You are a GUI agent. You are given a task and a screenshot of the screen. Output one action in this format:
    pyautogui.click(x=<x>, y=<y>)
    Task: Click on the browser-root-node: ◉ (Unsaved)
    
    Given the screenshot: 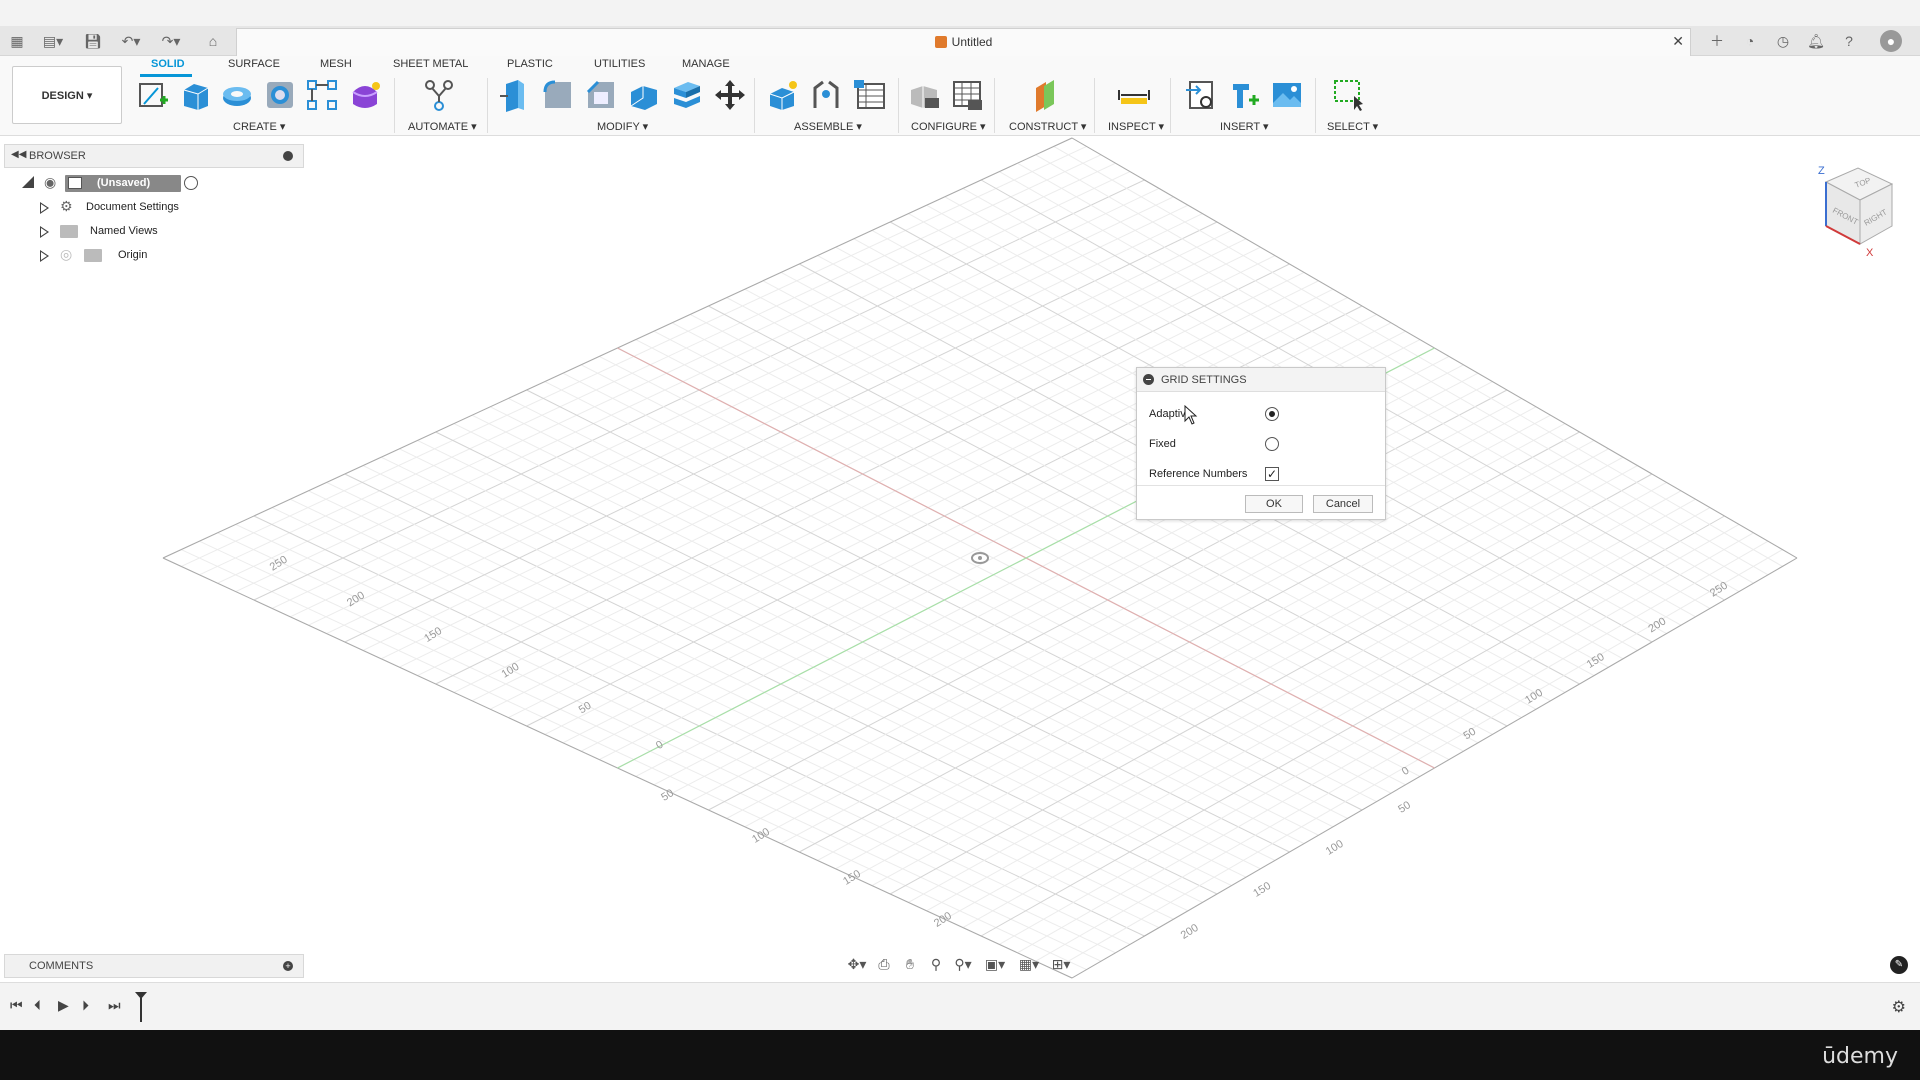 What is the action you would take?
    pyautogui.click(x=108, y=184)
    